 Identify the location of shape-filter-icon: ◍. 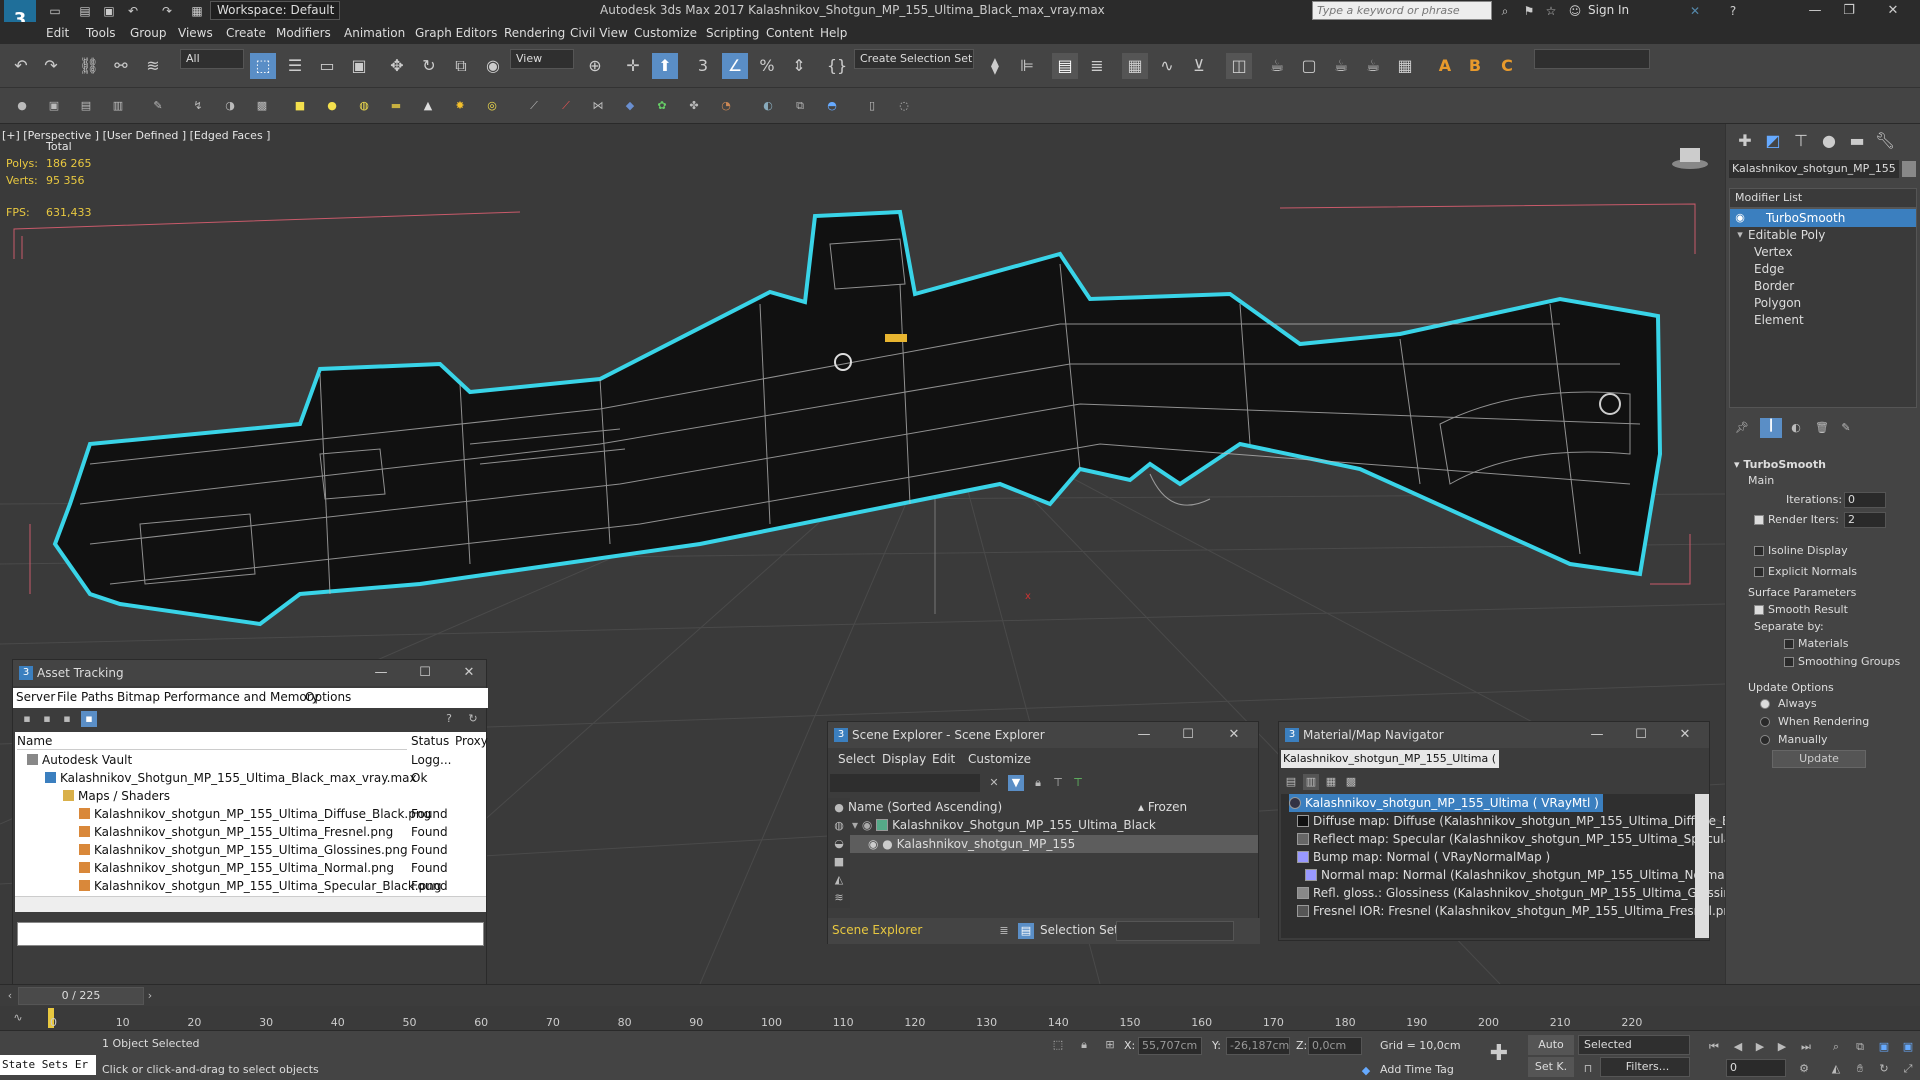
(839, 826).